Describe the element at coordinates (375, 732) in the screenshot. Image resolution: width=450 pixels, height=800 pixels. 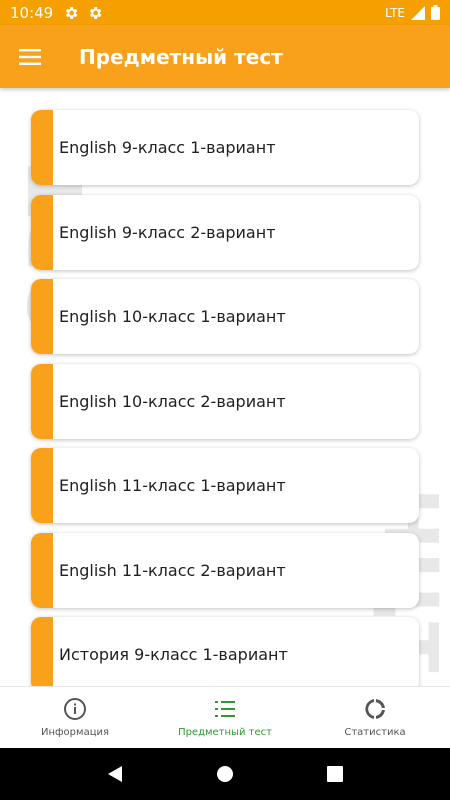
I see `nav-label-statistics: Статистика` at that location.